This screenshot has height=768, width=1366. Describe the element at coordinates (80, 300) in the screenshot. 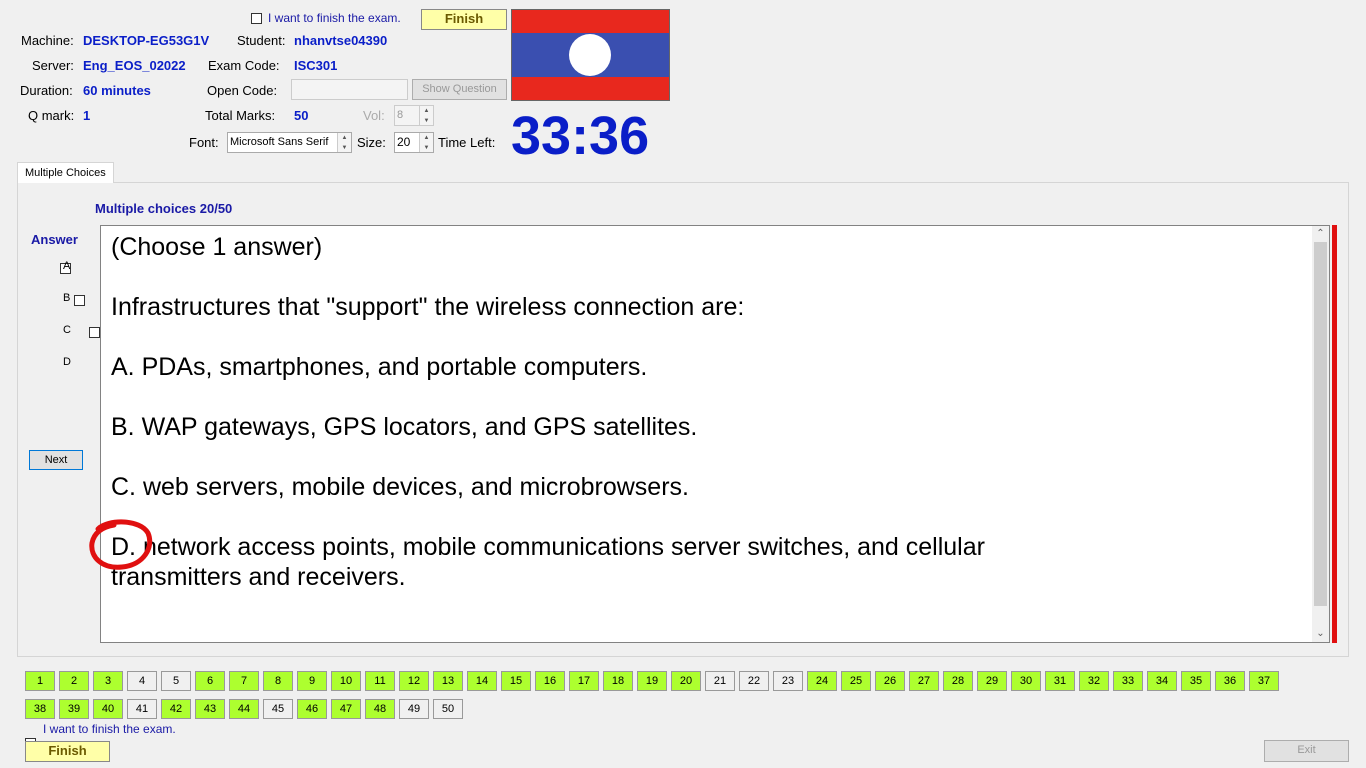

I see `answer-b-checkbox` at that location.